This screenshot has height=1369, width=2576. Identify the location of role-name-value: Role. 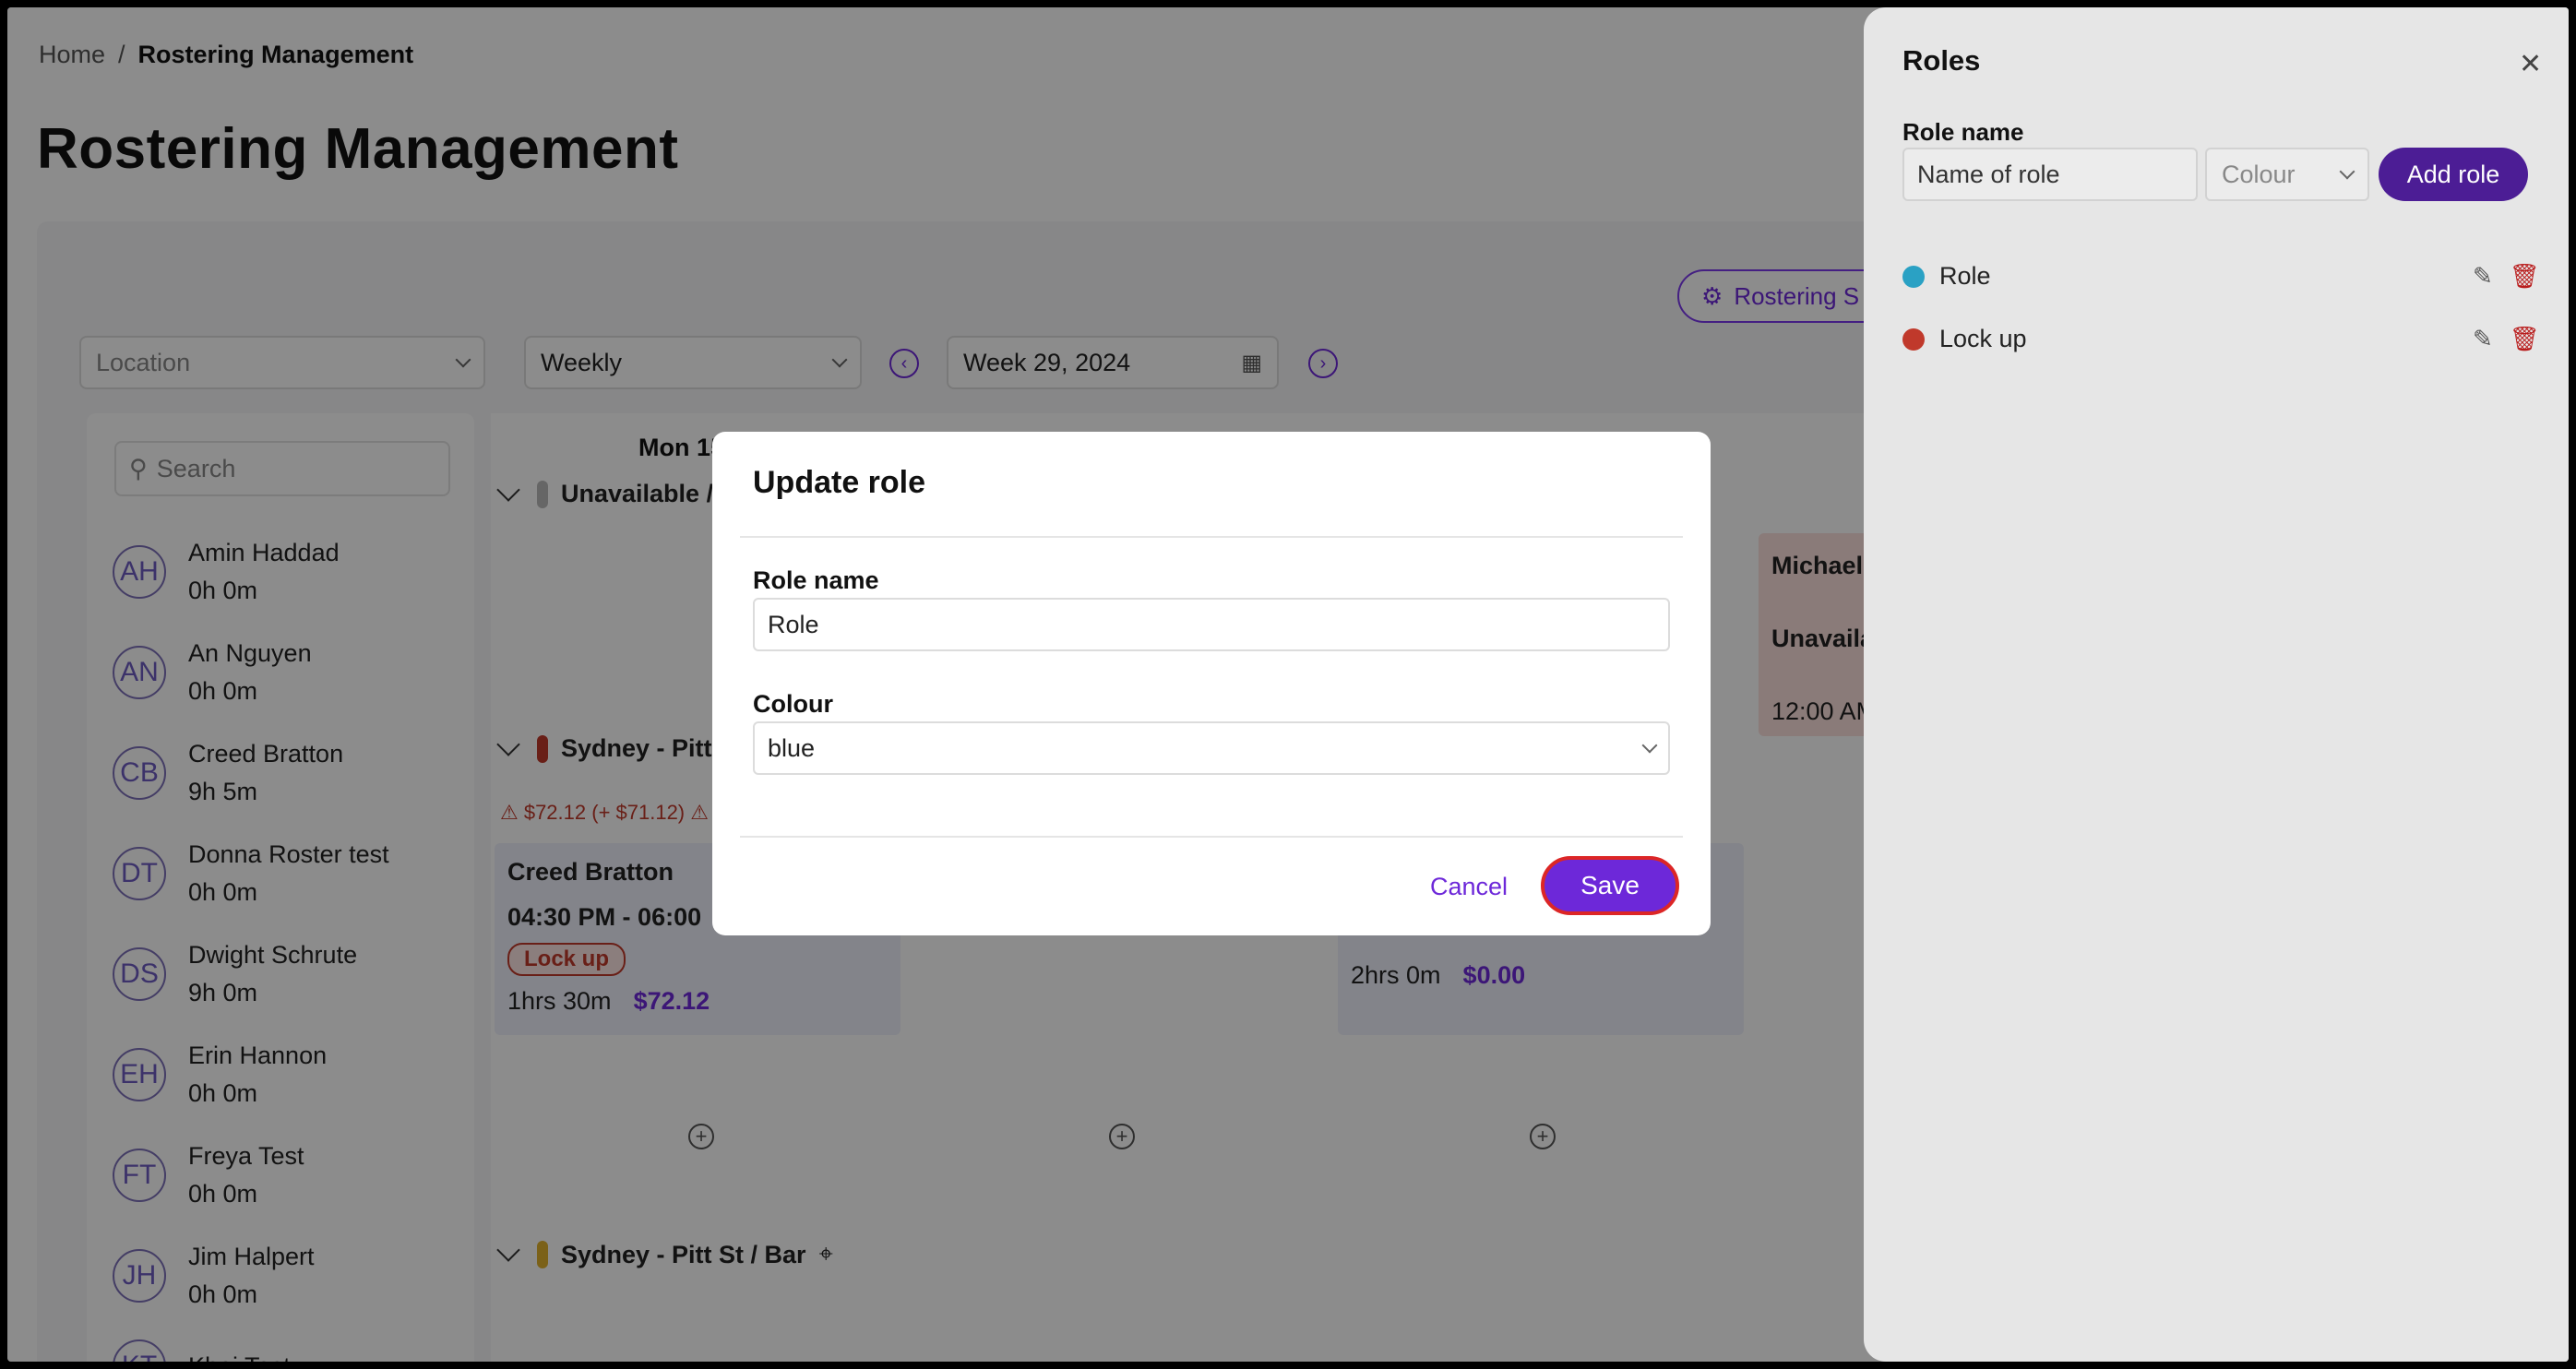
(794, 624).